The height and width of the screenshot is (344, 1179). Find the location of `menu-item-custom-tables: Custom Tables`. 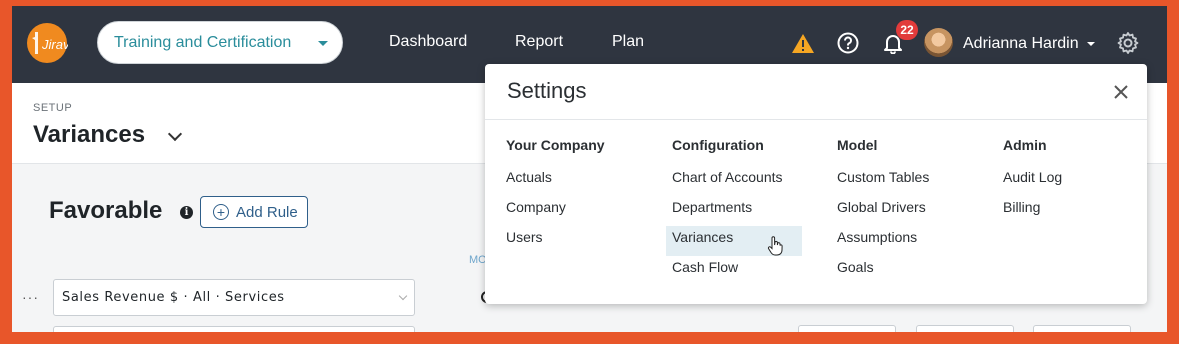

menu-item-custom-tables: Custom Tables is located at coordinates (883, 184).